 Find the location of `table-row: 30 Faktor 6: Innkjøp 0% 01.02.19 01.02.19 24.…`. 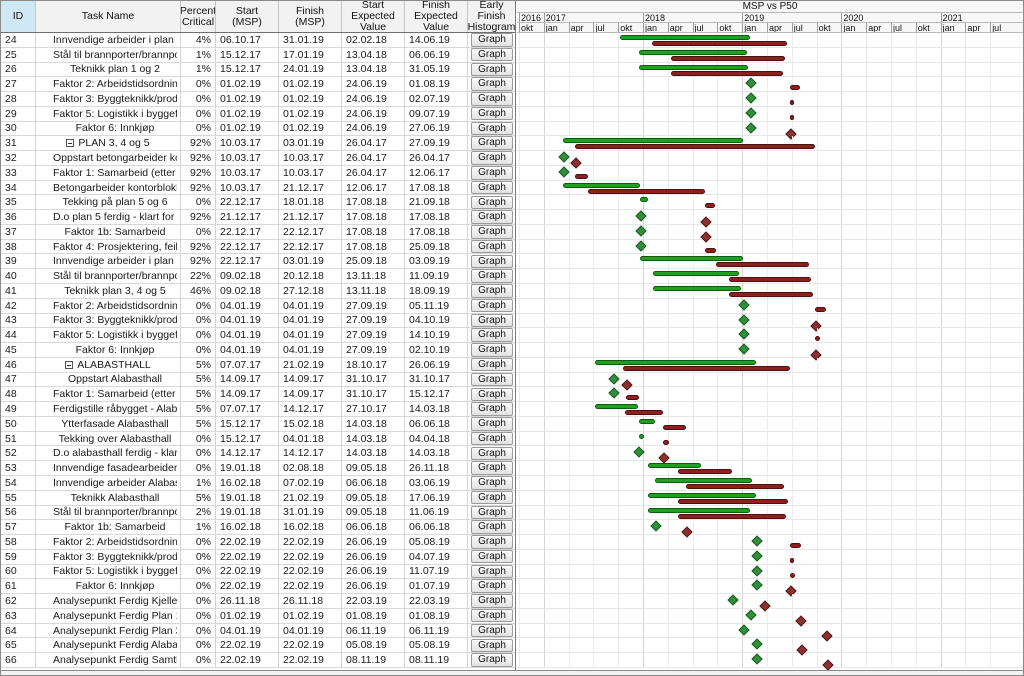

table-row: 30 Faktor 6: Innkjøp 0% 01.02.19 01.02.19 24.… is located at coordinates (258, 129).